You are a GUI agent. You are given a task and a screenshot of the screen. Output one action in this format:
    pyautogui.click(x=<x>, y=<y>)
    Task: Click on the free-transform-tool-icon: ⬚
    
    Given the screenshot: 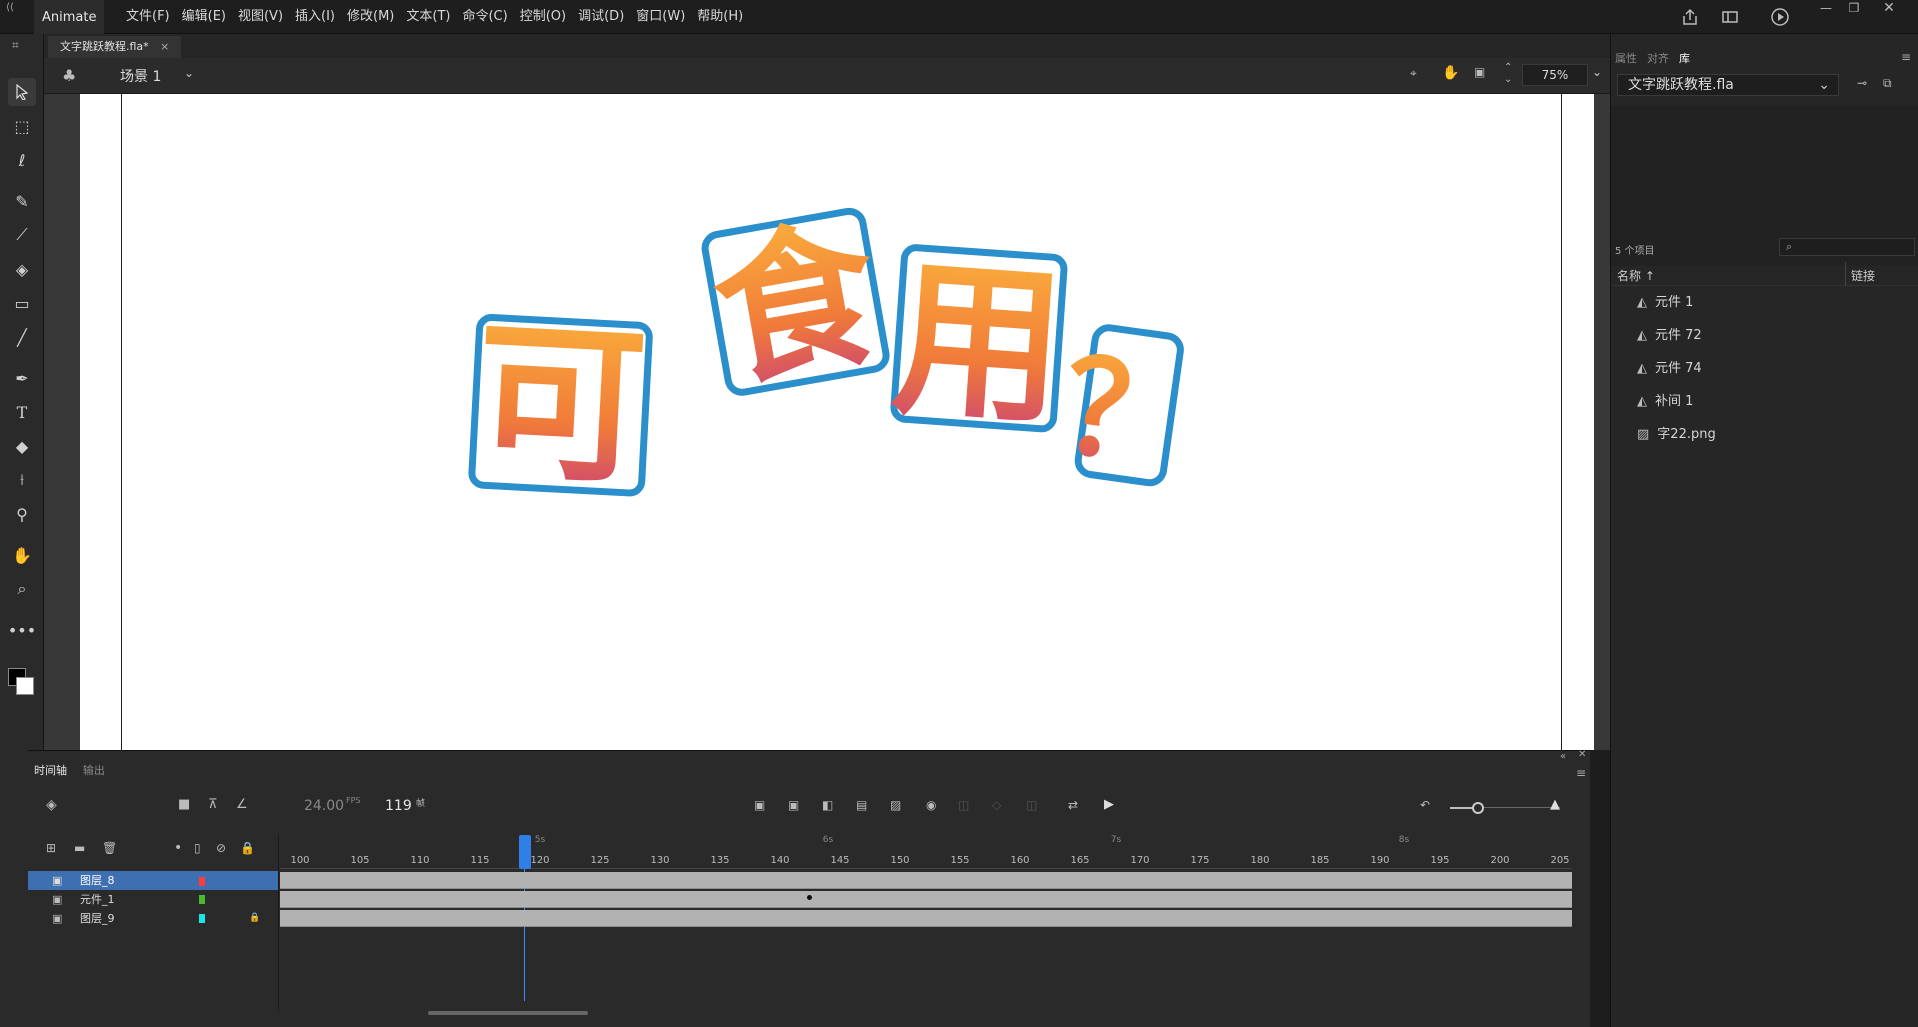 What is the action you would take?
    pyautogui.click(x=22, y=126)
    